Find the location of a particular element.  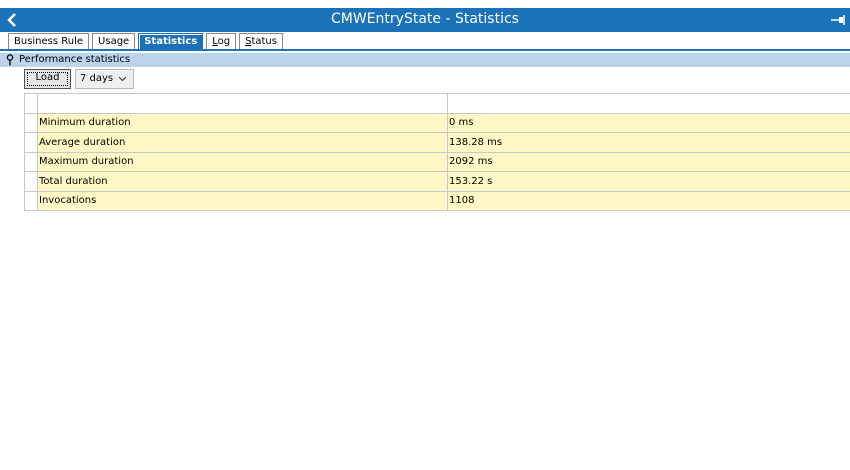

tab-log: Log is located at coordinates (221, 41).